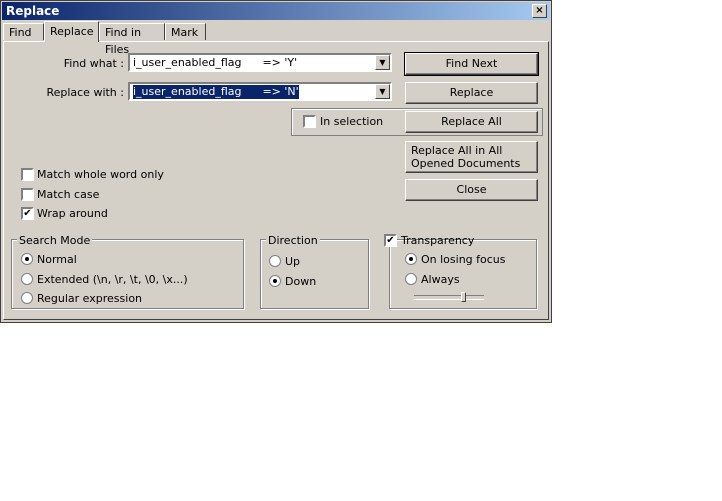  I want to click on tab-find-in-files: Find in Files, so click(132, 39).